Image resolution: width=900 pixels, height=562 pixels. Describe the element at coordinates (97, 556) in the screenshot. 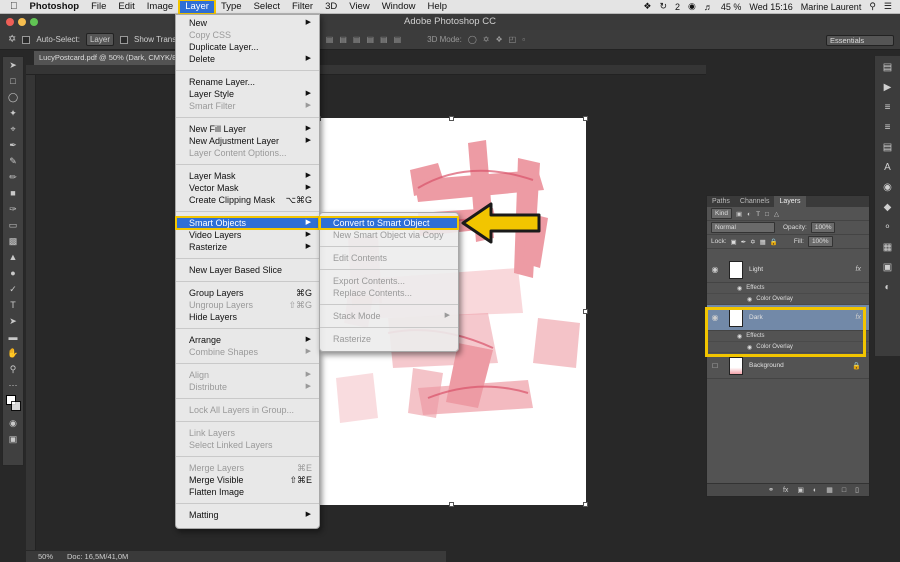

I see `doc-size: Doc: 16,5M/41,0M` at that location.